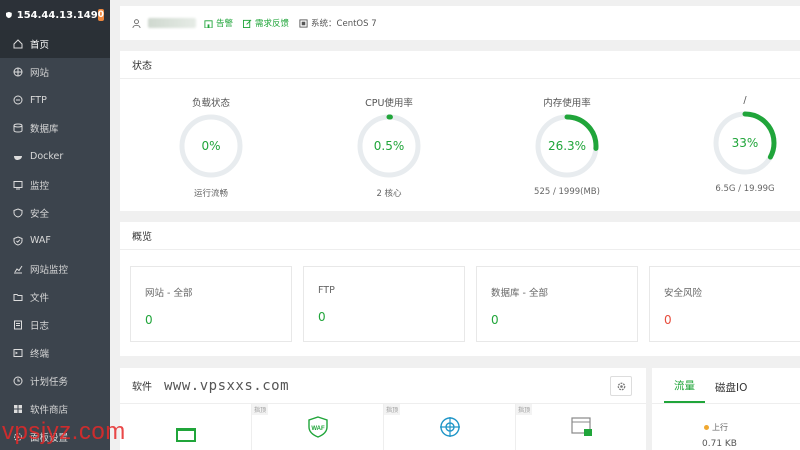 This screenshot has width=800, height=450. I want to click on topbar: 告警 需求反馈 系统：CentOS 7, so click(460, 23).